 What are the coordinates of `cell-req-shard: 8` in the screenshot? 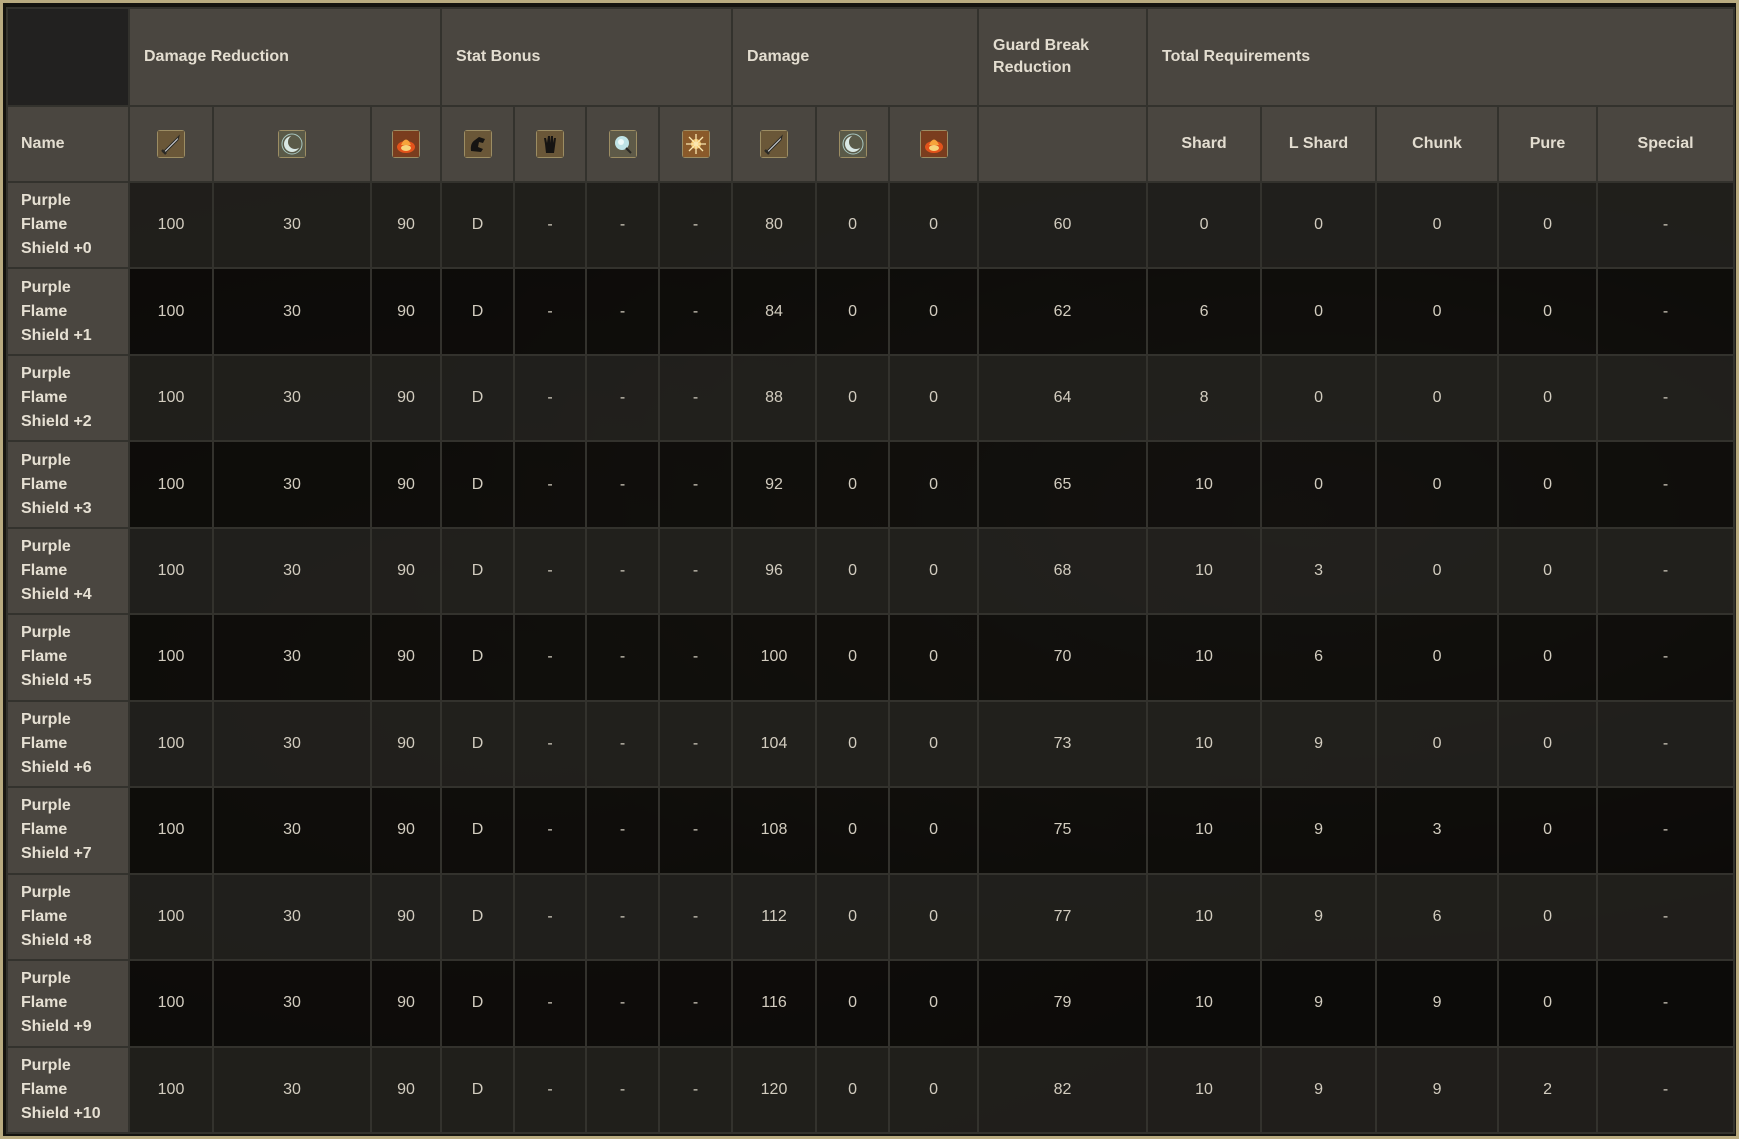 It's located at (1204, 398).